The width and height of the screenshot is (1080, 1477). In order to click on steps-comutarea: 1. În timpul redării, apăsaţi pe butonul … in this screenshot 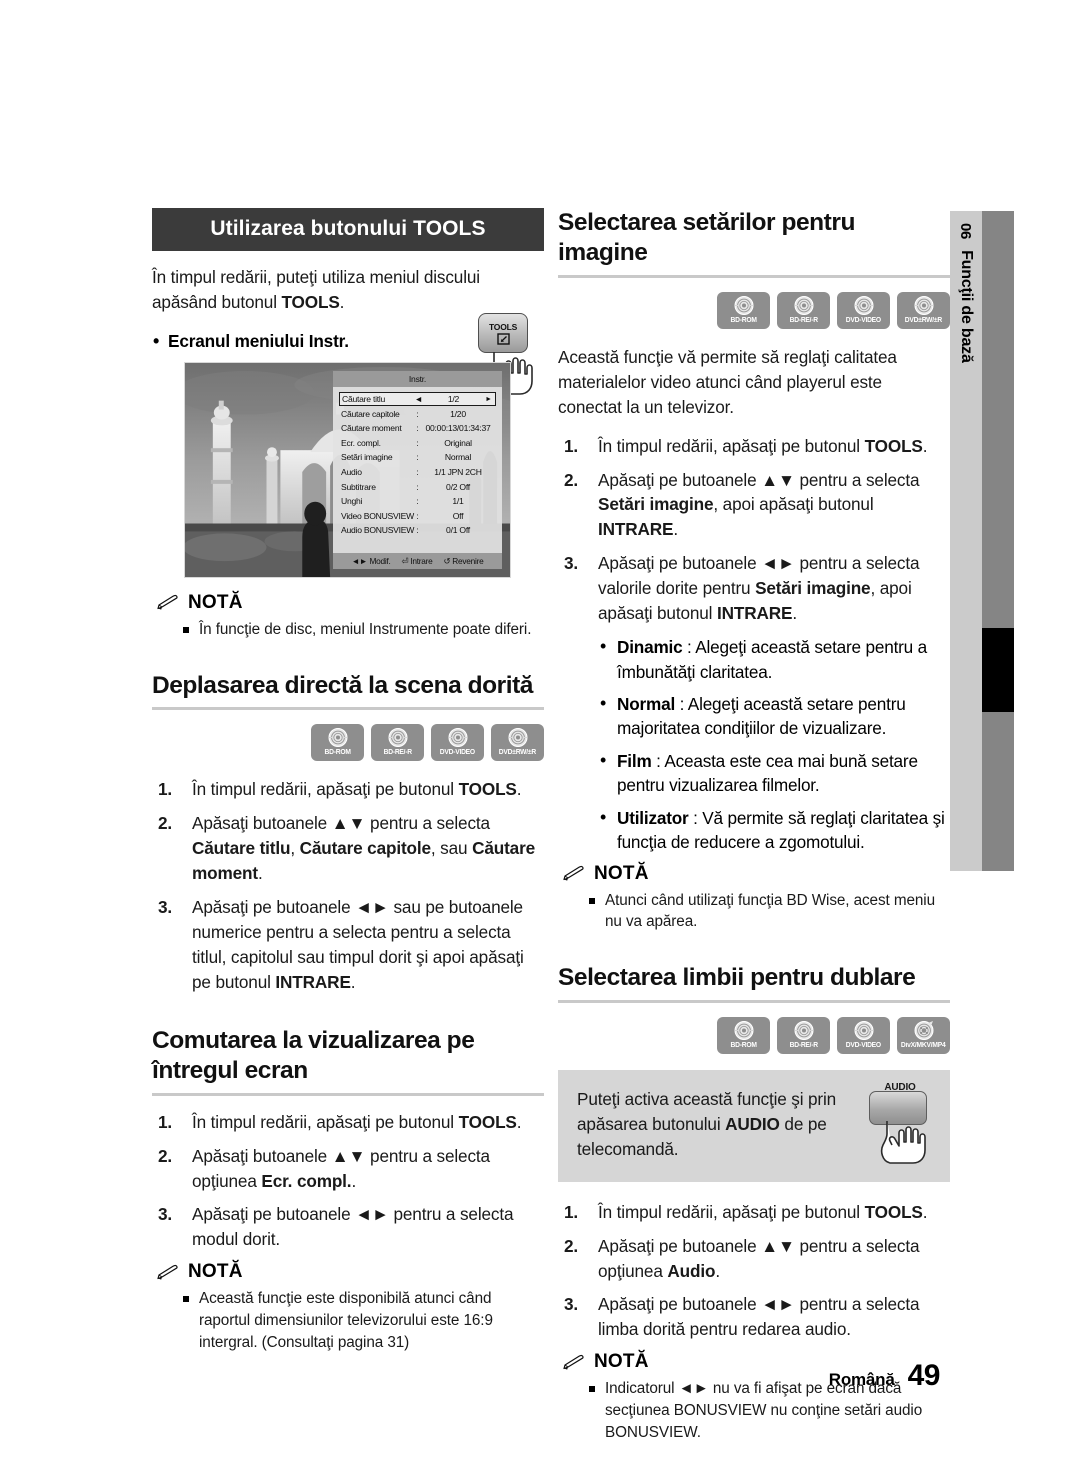, I will do `click(348, 1181)`.